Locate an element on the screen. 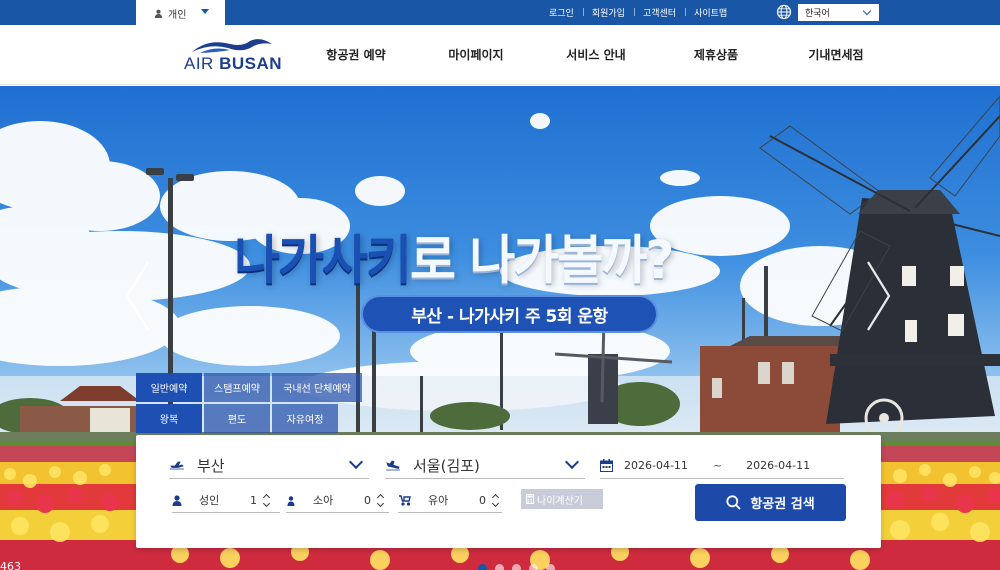 The height and width of the screenshot is (570, 1000). site-header: AIR BUSAN 항공권 예약 마이페이지 서비스 안내 제휴상품 기내면세점 is located at coordinates (500, 55).